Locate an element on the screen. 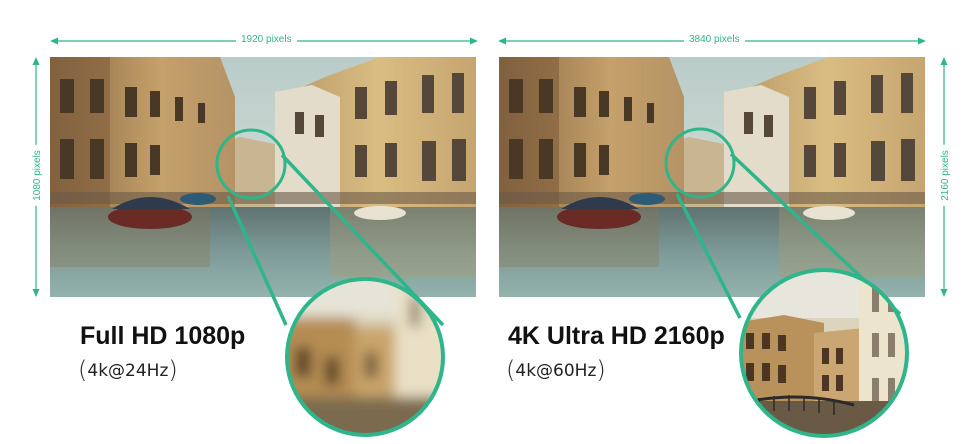 Image resolution: width=974 pixels, height=444 pixels. uhd-subtitle: (4k@60Hz) is located at coordinates (556, 370).